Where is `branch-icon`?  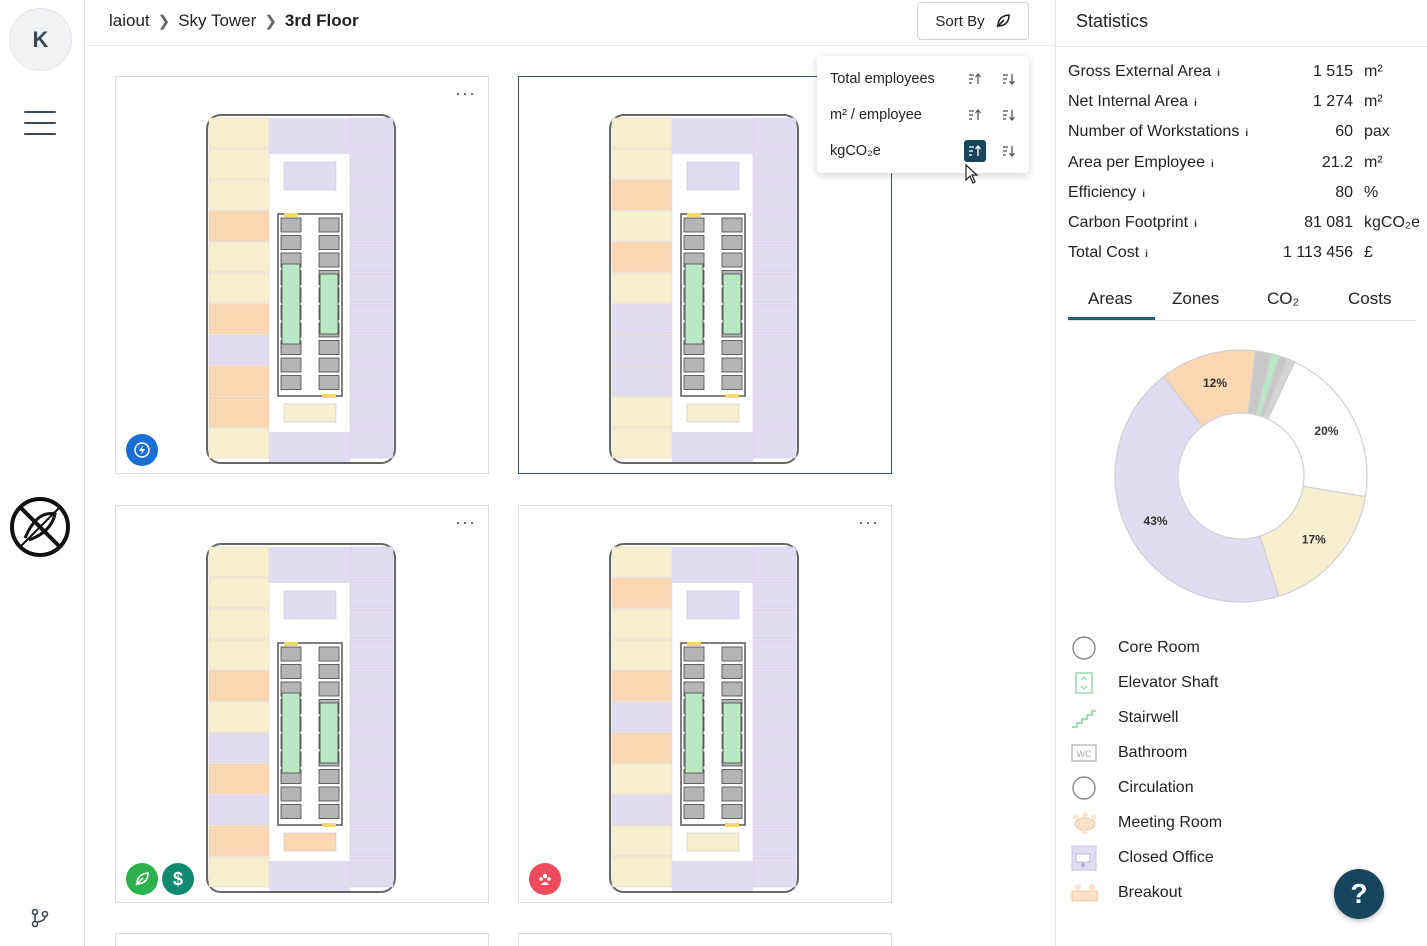 branch-icon is located at coordinates (40, 918).